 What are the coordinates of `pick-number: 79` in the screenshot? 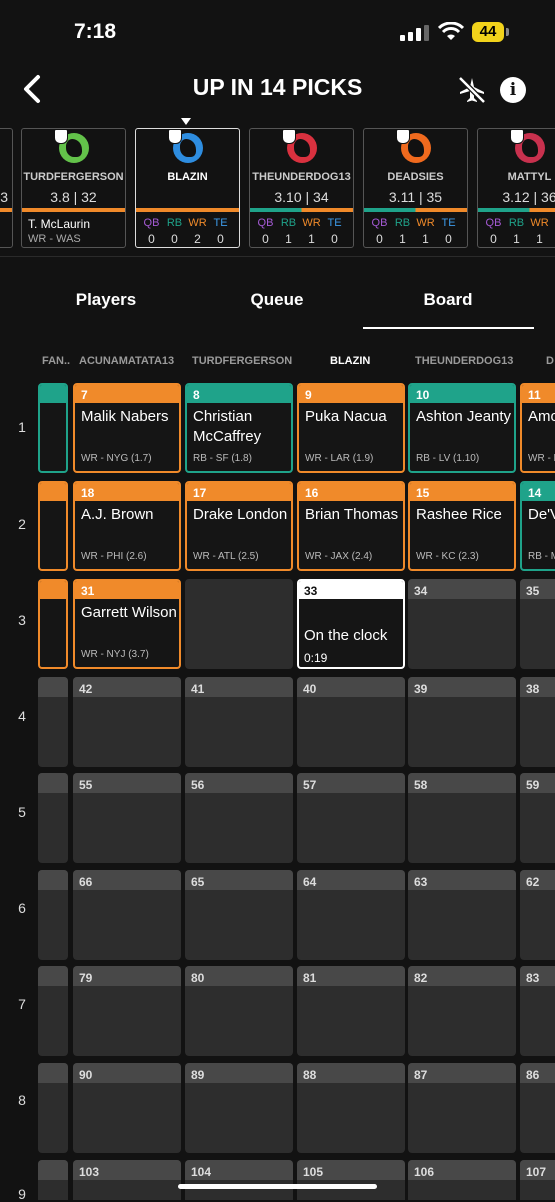 It's located at (86, 978).